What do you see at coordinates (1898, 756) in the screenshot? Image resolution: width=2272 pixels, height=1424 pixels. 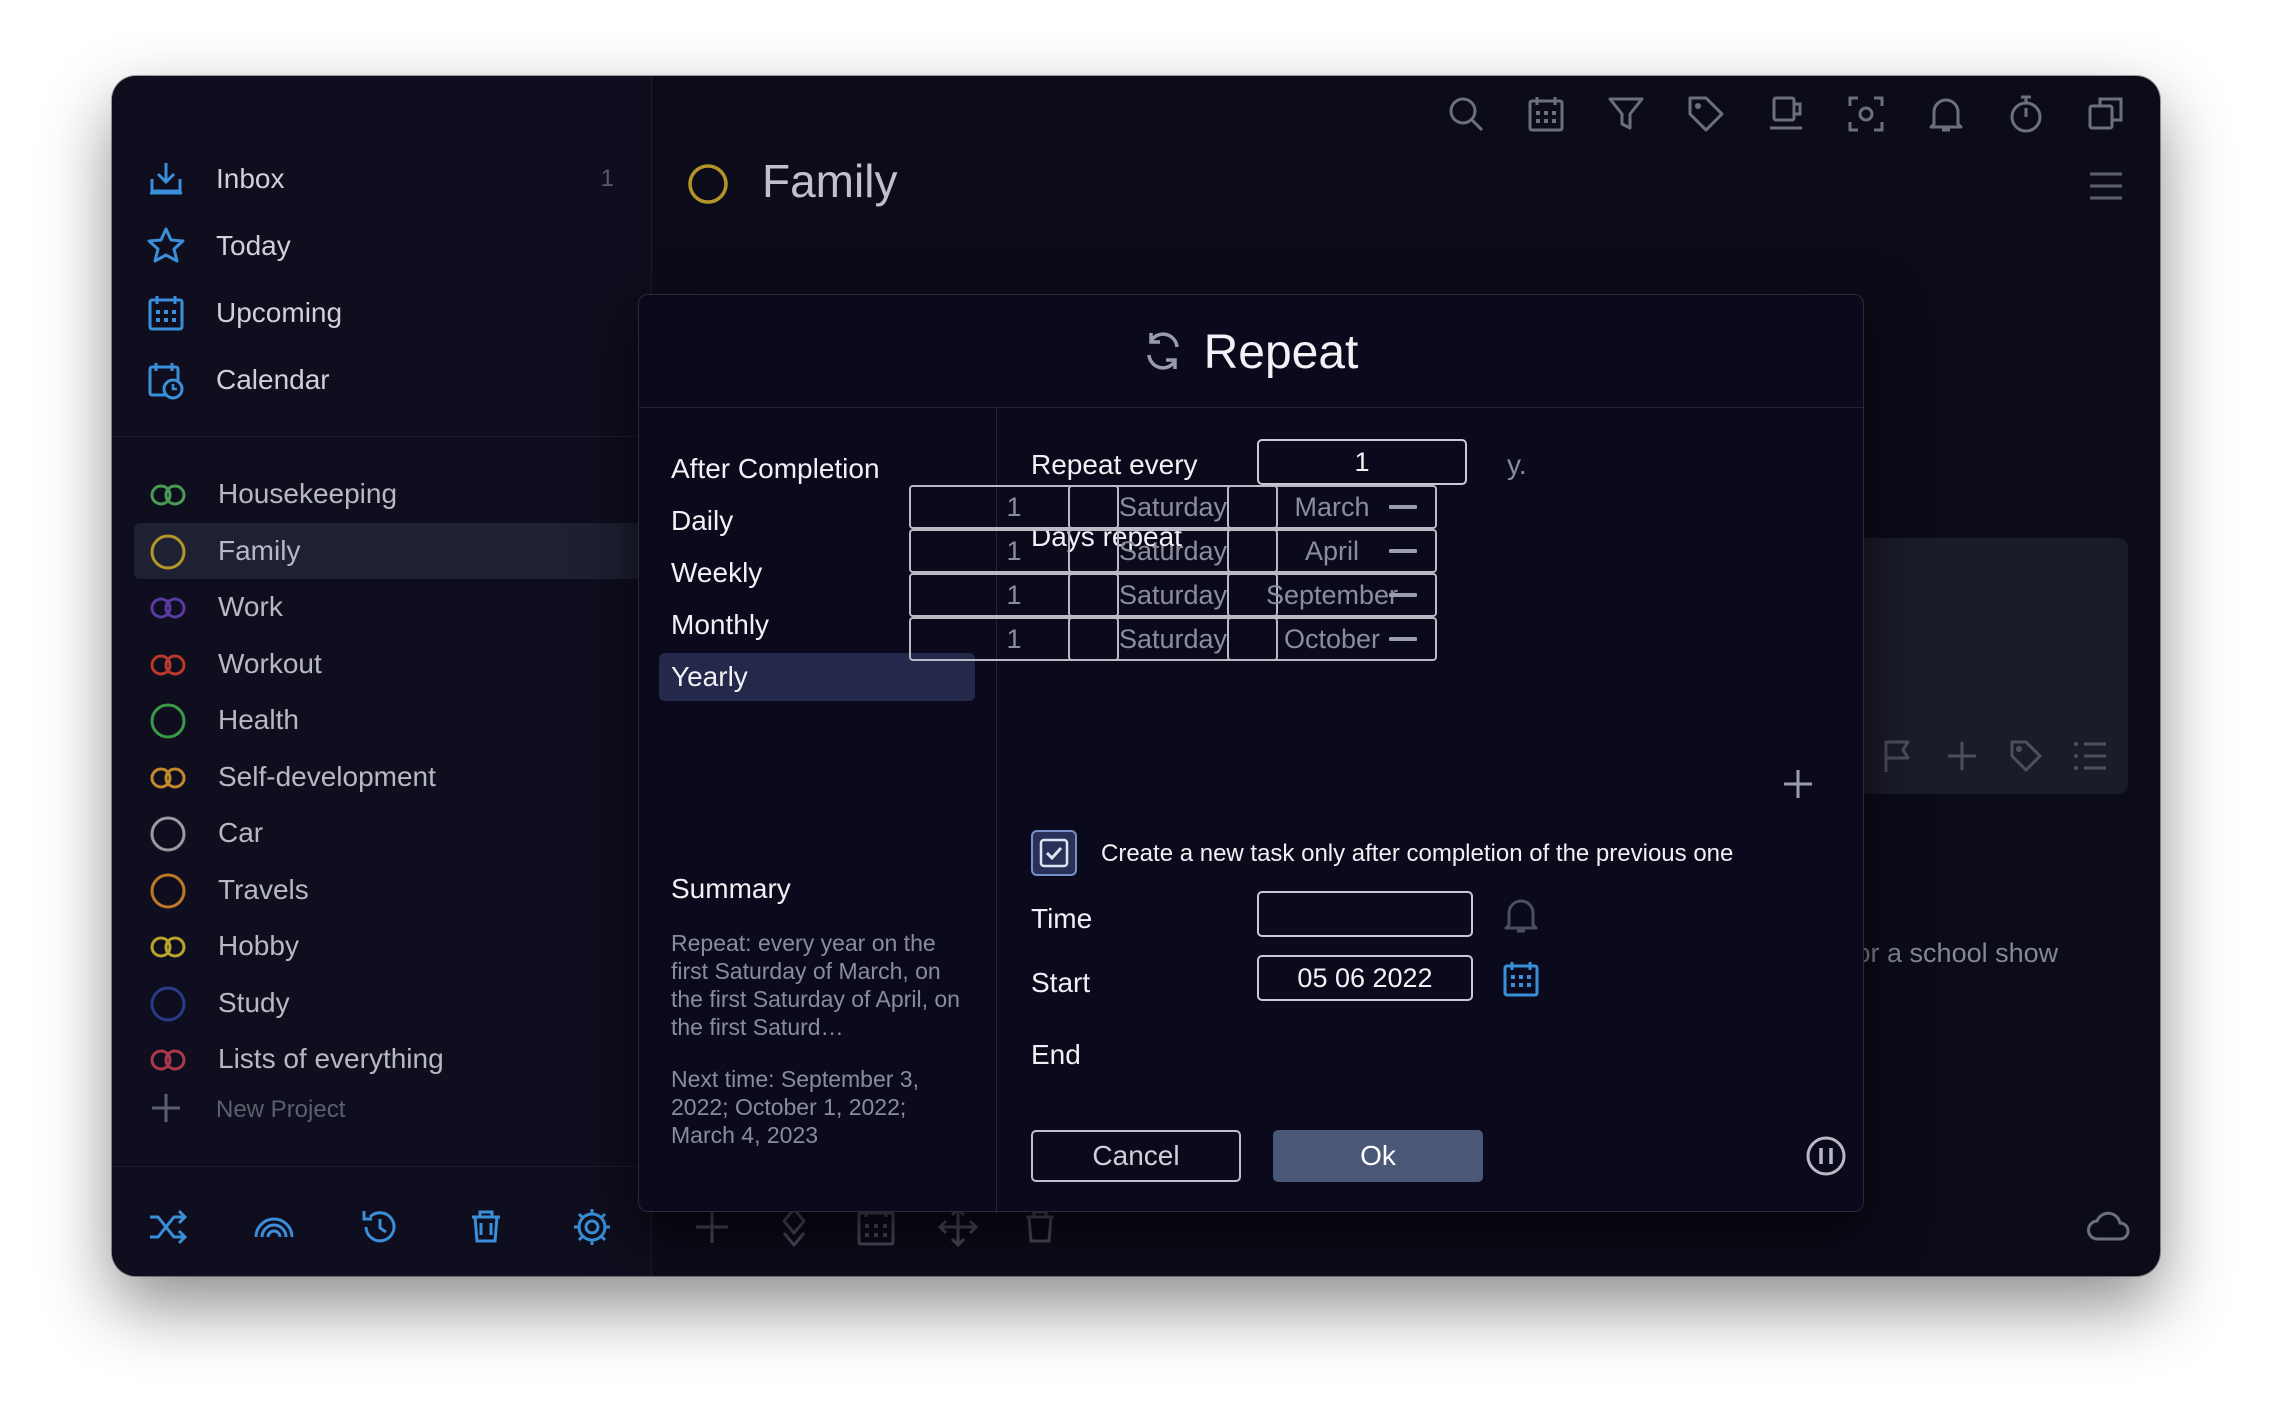 I see `flag-icon` at bounding box center [1898, 756].